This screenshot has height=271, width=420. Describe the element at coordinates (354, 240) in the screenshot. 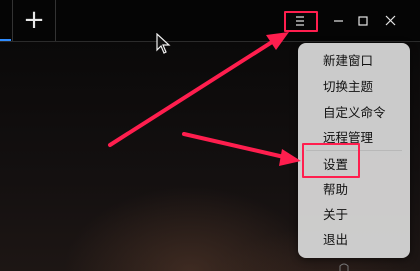

I see `menu-item-exit: 退出` at that location.